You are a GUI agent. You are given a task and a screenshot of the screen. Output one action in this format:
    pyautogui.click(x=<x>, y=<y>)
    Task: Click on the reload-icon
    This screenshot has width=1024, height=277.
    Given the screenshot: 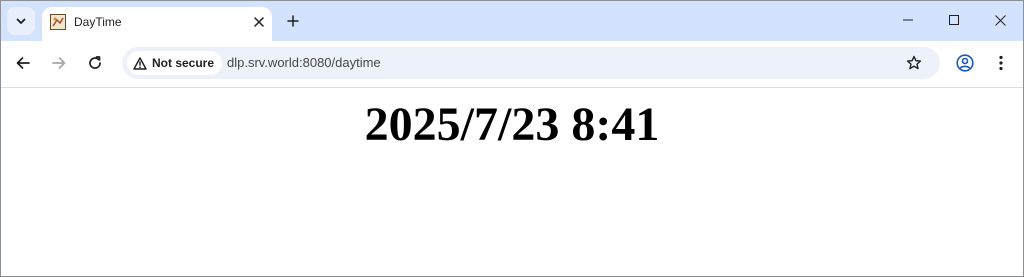 What is the action you would take?
    pyautogui.click(x=95, y=62)
    